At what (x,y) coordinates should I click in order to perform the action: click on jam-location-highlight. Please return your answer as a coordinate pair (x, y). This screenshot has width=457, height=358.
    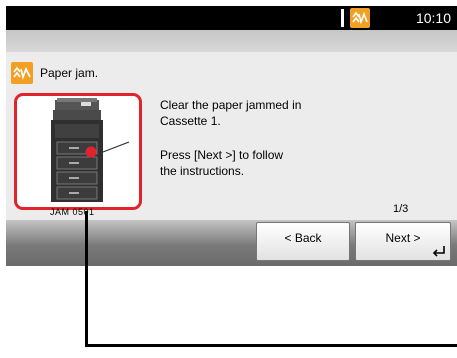
    Looking at the image, I should click on (78, 151).